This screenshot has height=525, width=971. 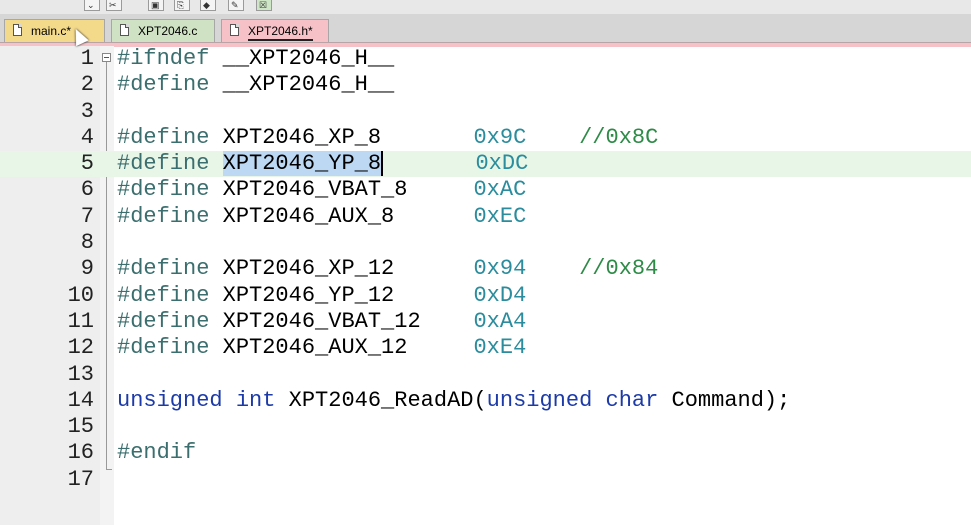 What do you see at coordinates (500, 321) in the screenshot?
I see `hex-value: 0xA4` at bounding box center [500, 321].